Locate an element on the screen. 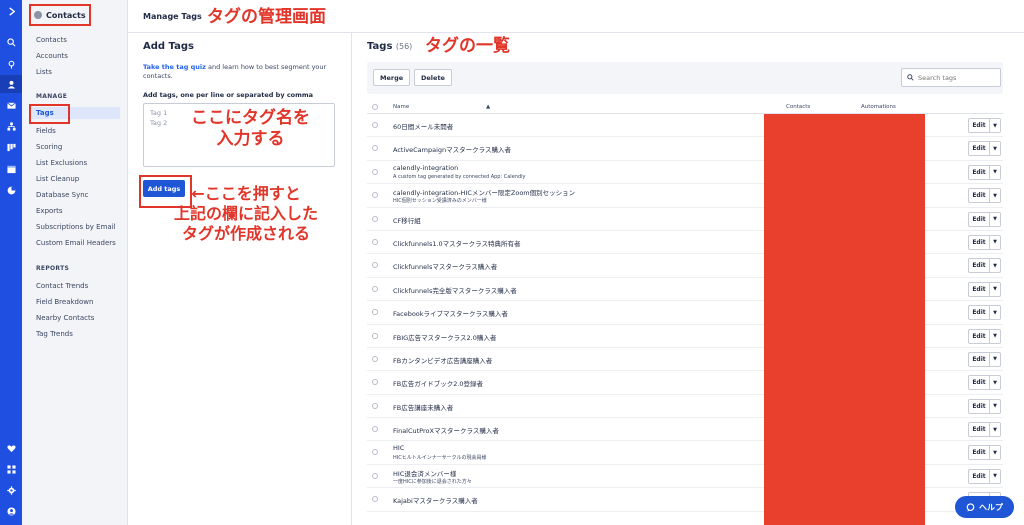 The width and height of the screenshot is (1024, 525). column-header-name: Name is located at coordinates (401, 107).